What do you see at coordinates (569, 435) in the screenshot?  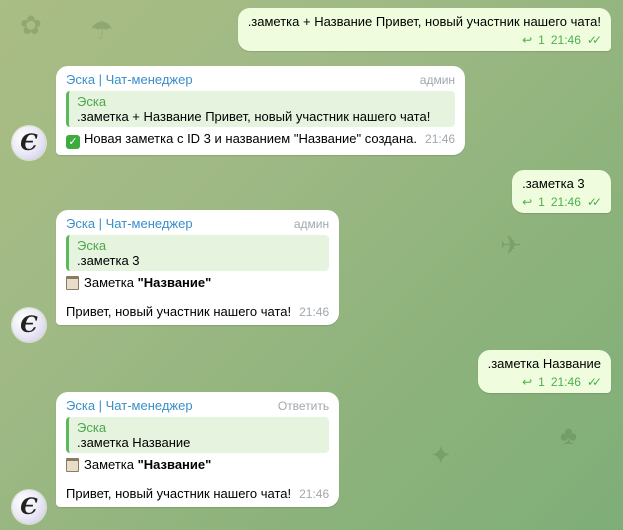 I see `background-doodle-icon: ♣` at bounding box center [569, 435].